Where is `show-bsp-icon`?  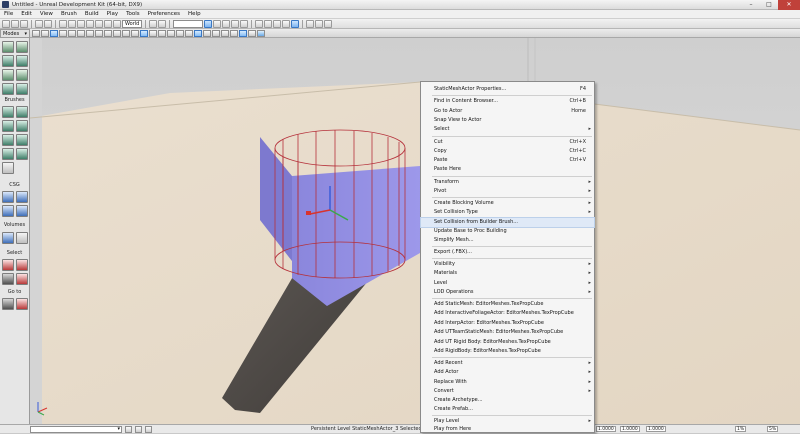 show-bsp-icon is located at coordinates (225, 33).